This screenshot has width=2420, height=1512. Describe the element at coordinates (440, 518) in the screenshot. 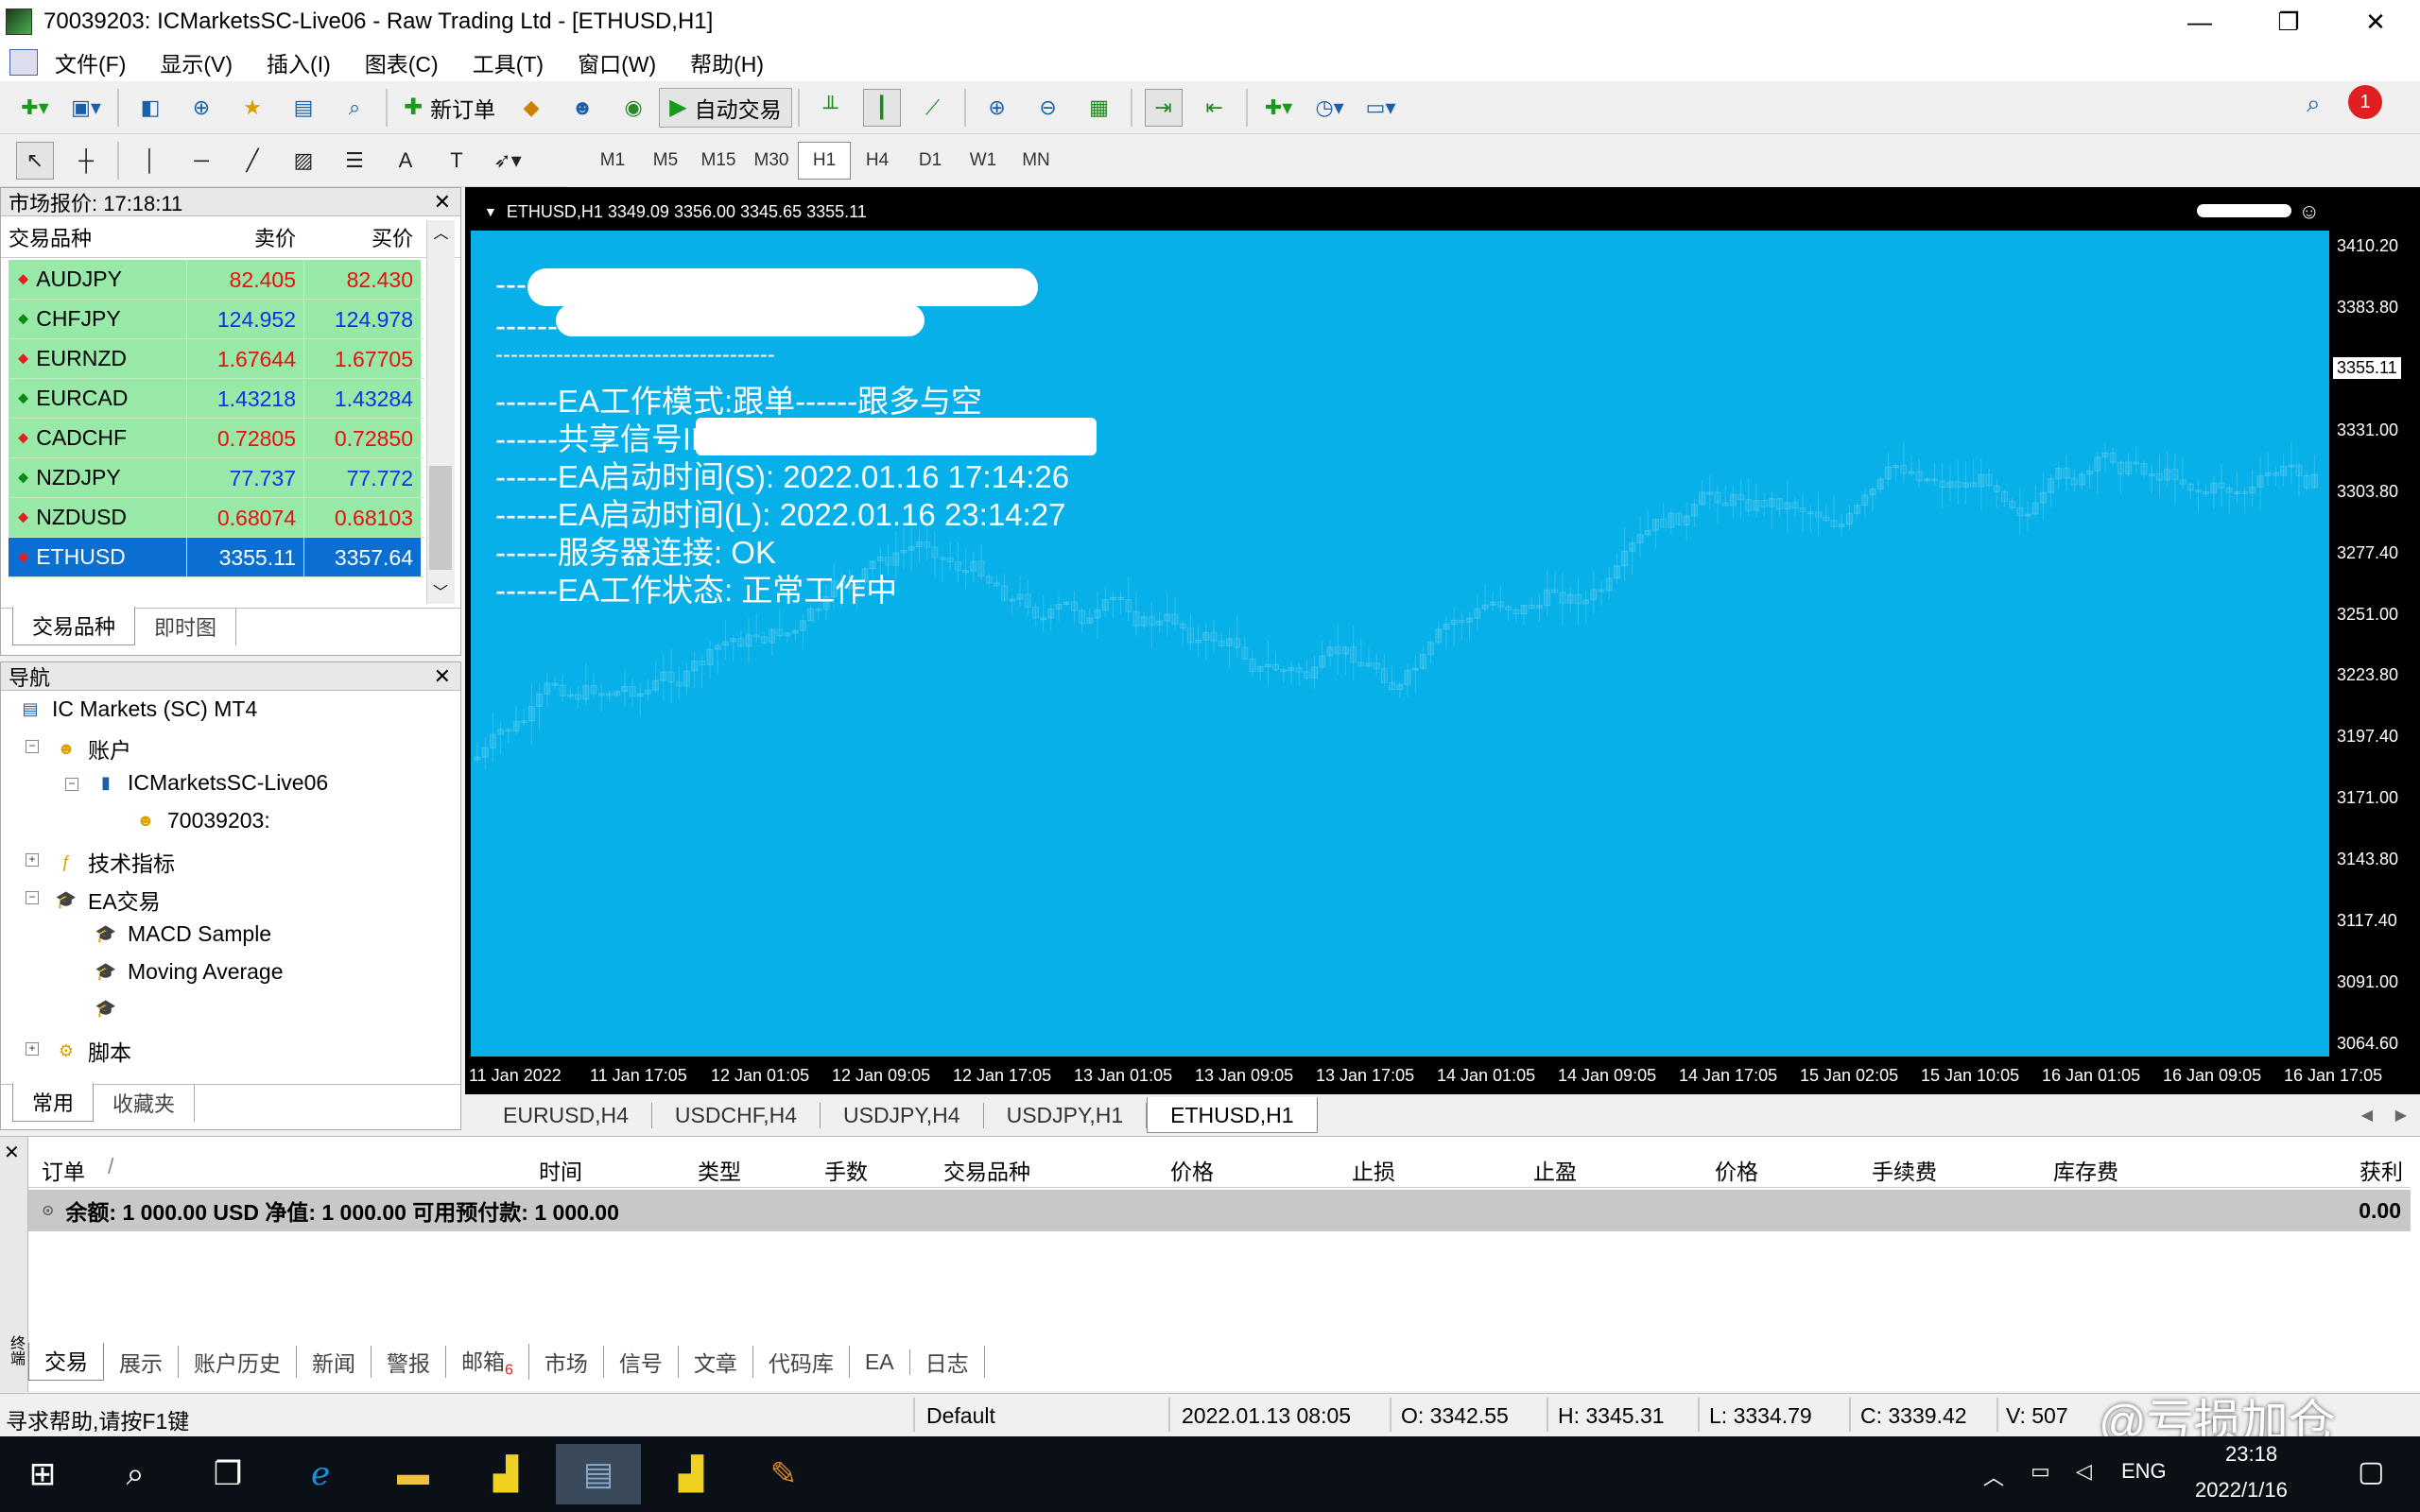

I see `scroll-thumb` at that location.